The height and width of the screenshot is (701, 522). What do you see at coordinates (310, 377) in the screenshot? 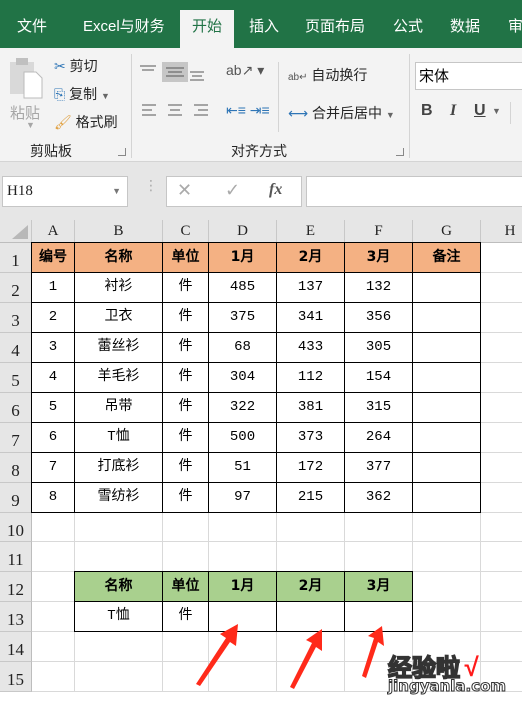
I see `table1-cell: 112` at bounding box center [310, 377].